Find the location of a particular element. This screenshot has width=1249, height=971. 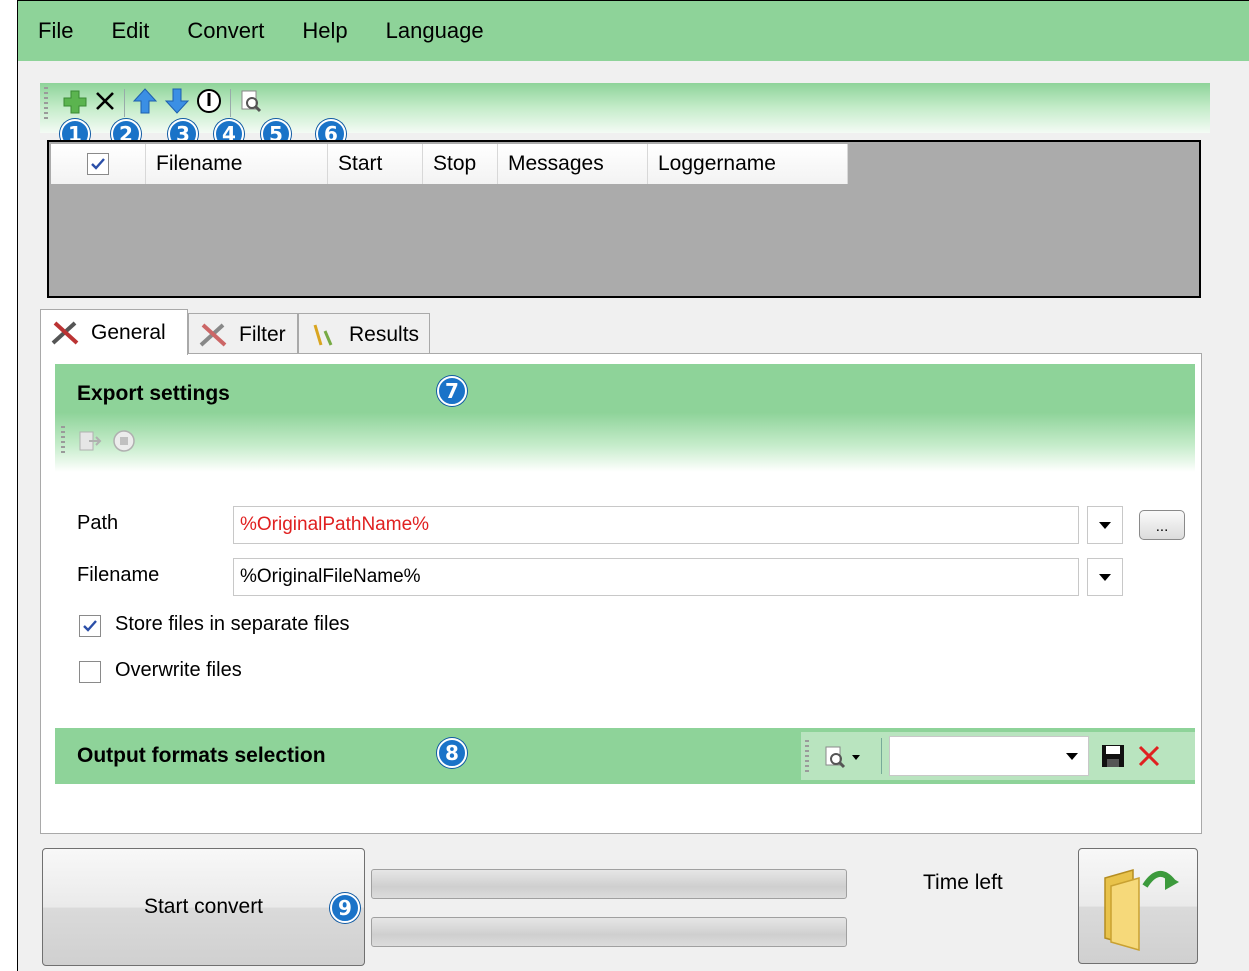

tab-results: Results is located at coordinates (364, 334).